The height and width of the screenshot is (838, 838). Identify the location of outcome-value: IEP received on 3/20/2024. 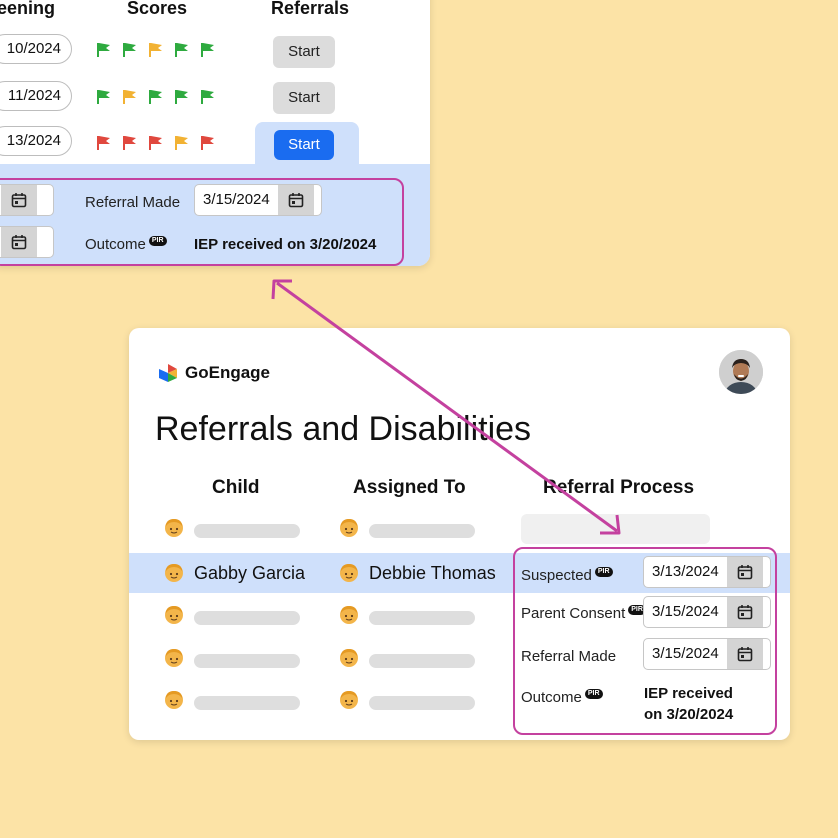
(285, 244).